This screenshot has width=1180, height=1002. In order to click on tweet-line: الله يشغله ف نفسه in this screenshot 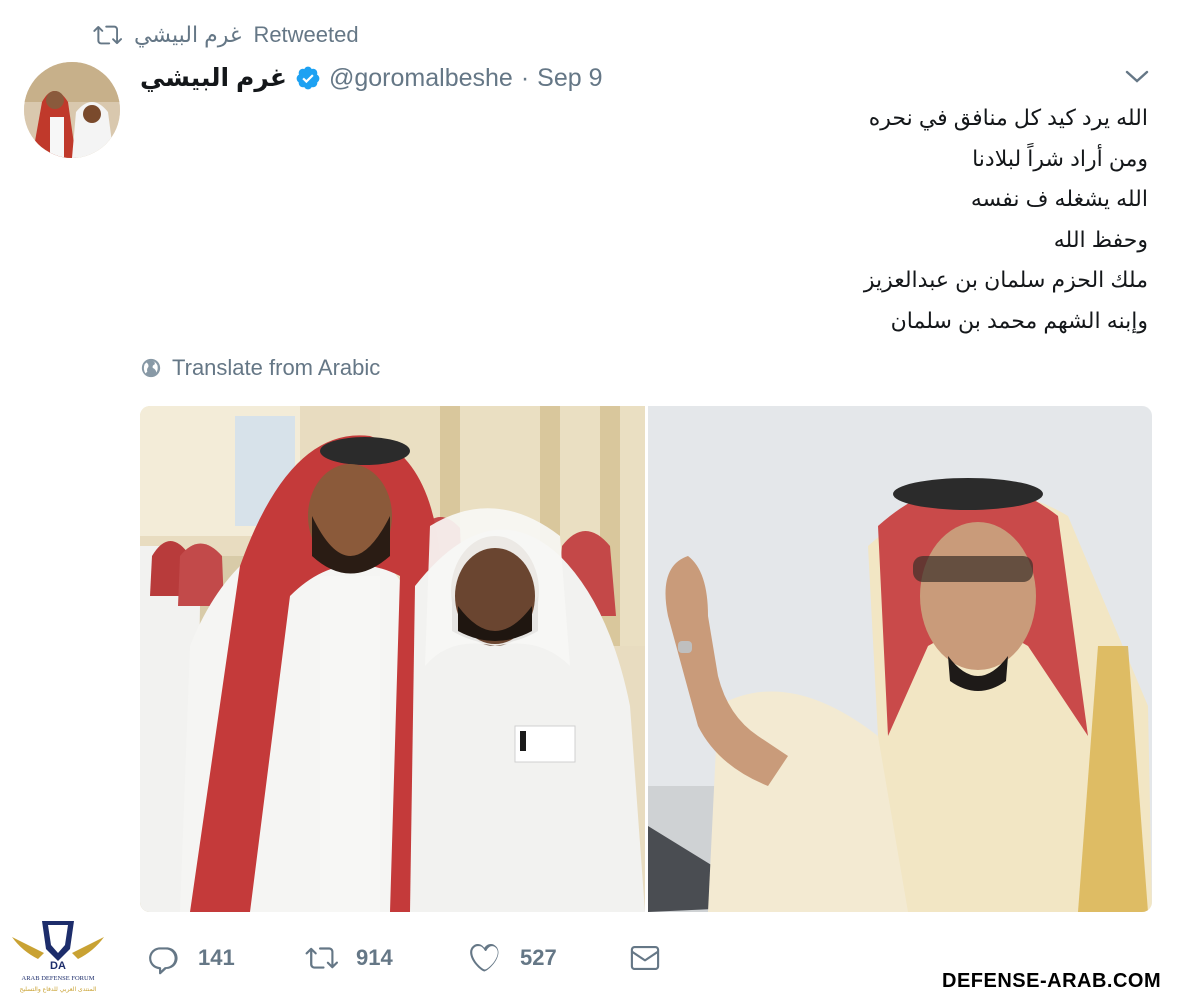, I will do `click(1059, 198)`.